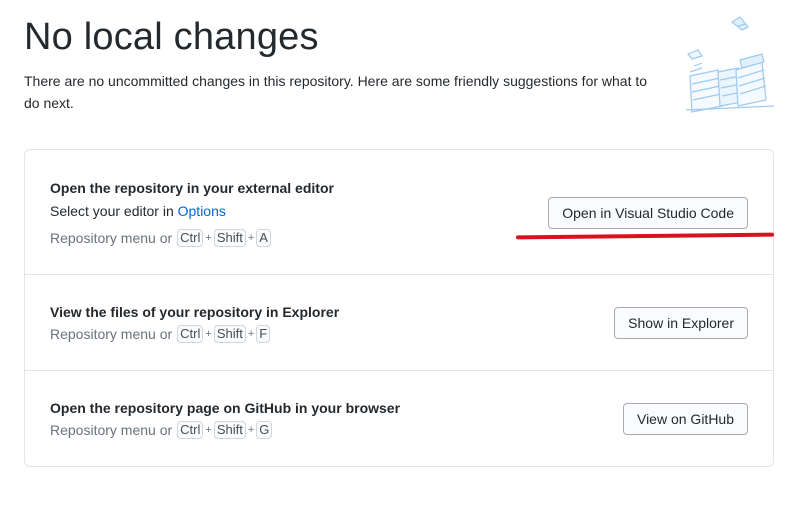 This screenshot has width=803, height=516. I want to click on paper-stacks-illustration-icon, so click(730, 64).